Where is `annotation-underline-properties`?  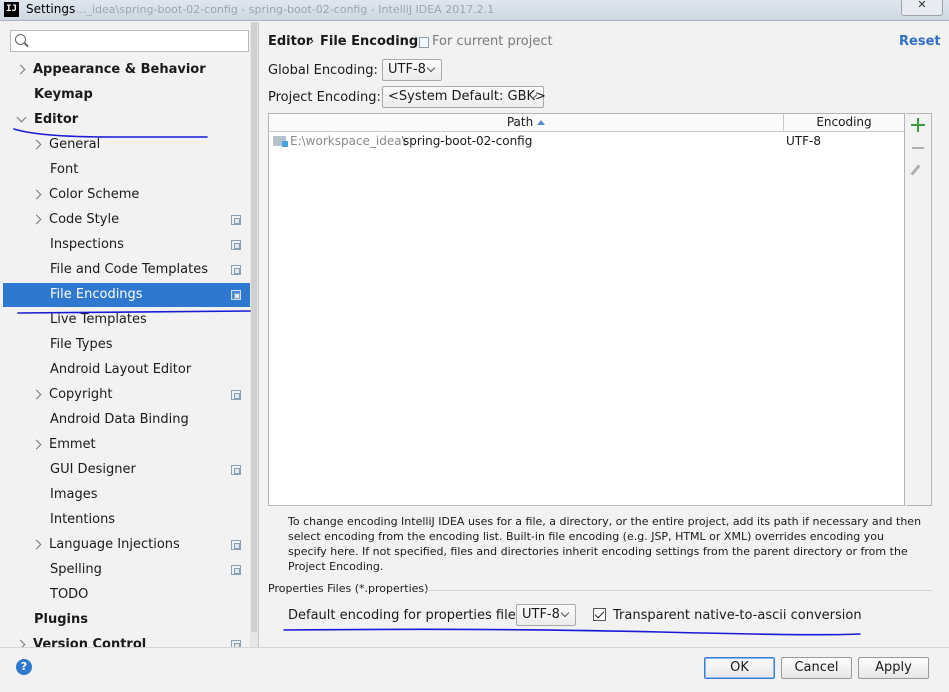 annotation-underline-properties is located at coordinates (572, 632).